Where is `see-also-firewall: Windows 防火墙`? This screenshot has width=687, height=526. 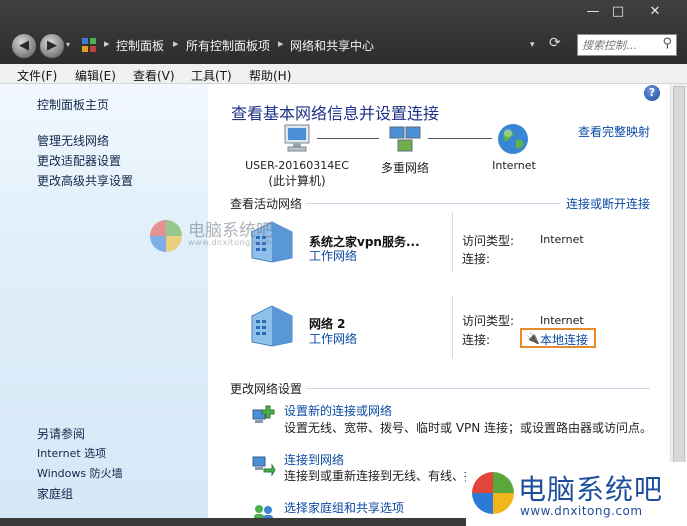
see-also-firewall: Windows 防火墙 is located at coordinates (80, 473).